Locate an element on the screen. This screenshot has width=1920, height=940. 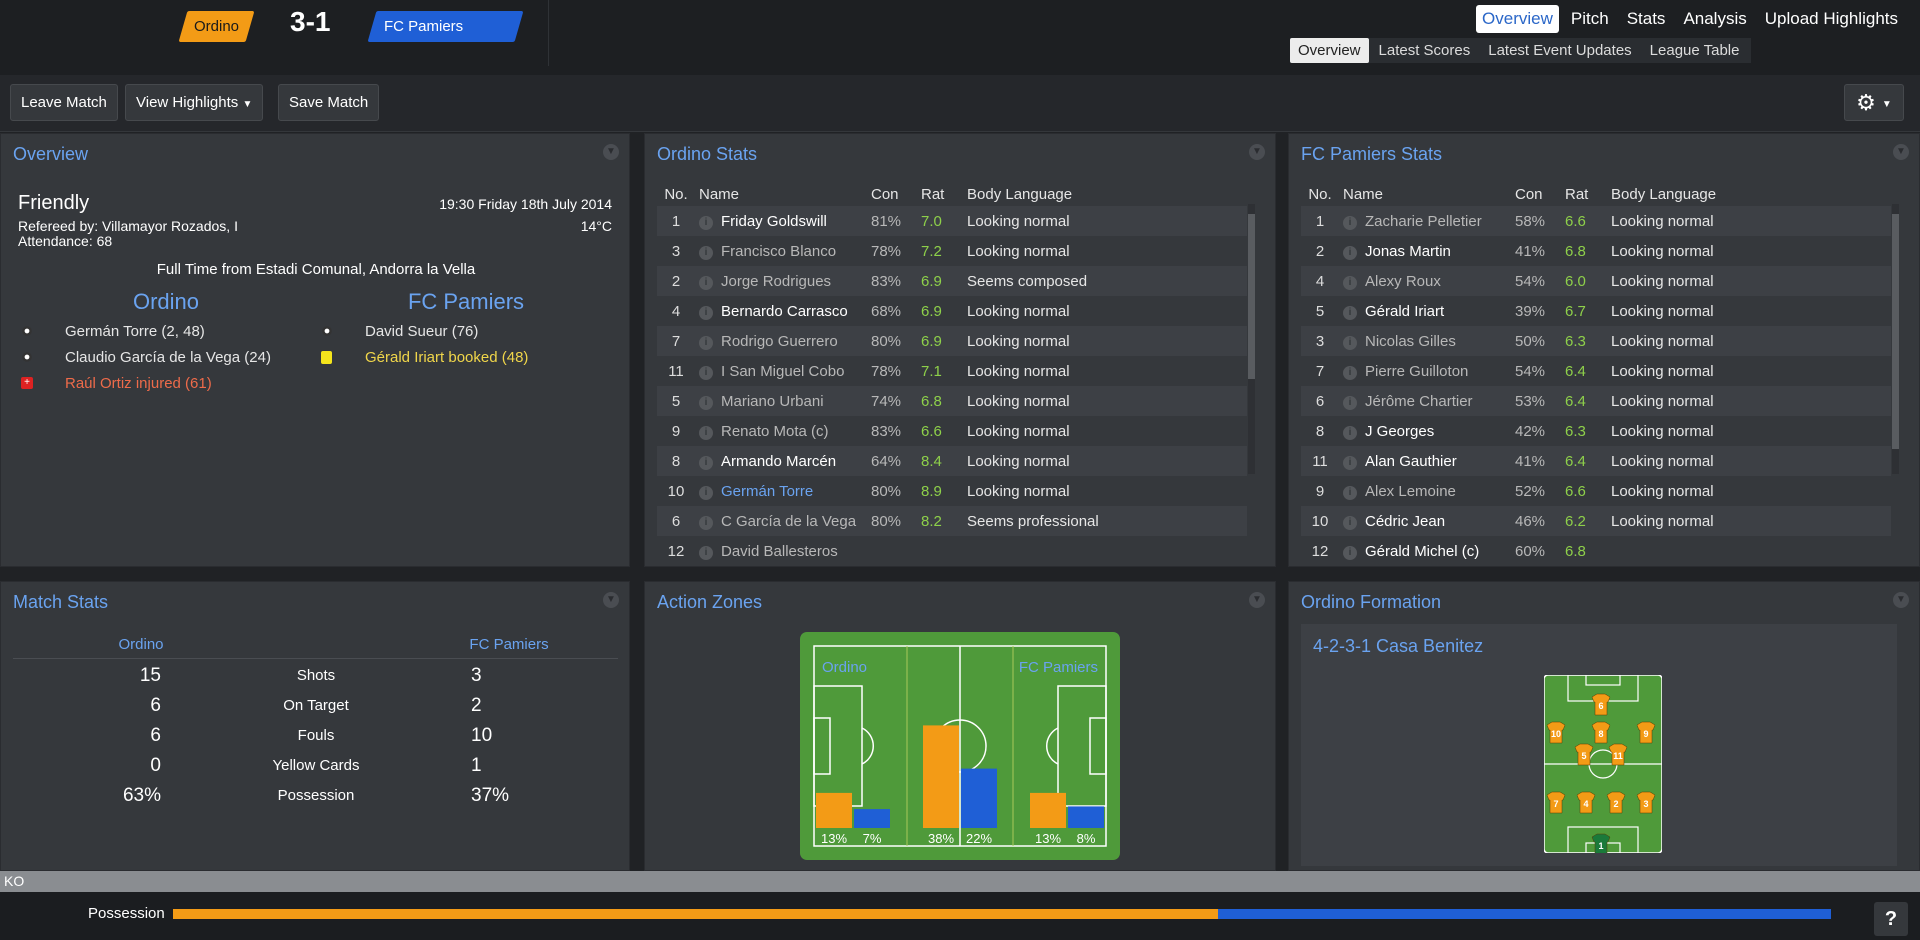
tab-overview: Overview is located at coordinates (1517, 19).